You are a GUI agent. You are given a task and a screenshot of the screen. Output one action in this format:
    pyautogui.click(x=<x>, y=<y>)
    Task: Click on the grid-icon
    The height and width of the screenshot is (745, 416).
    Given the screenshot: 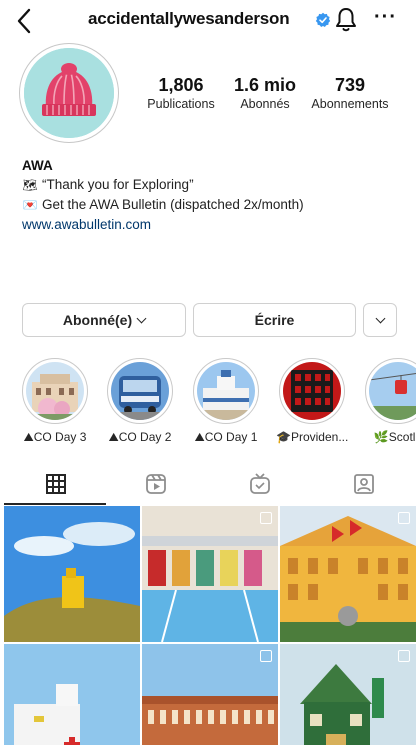 What is the action you would take?
    pyautogui.click(x=56, y=484)
    